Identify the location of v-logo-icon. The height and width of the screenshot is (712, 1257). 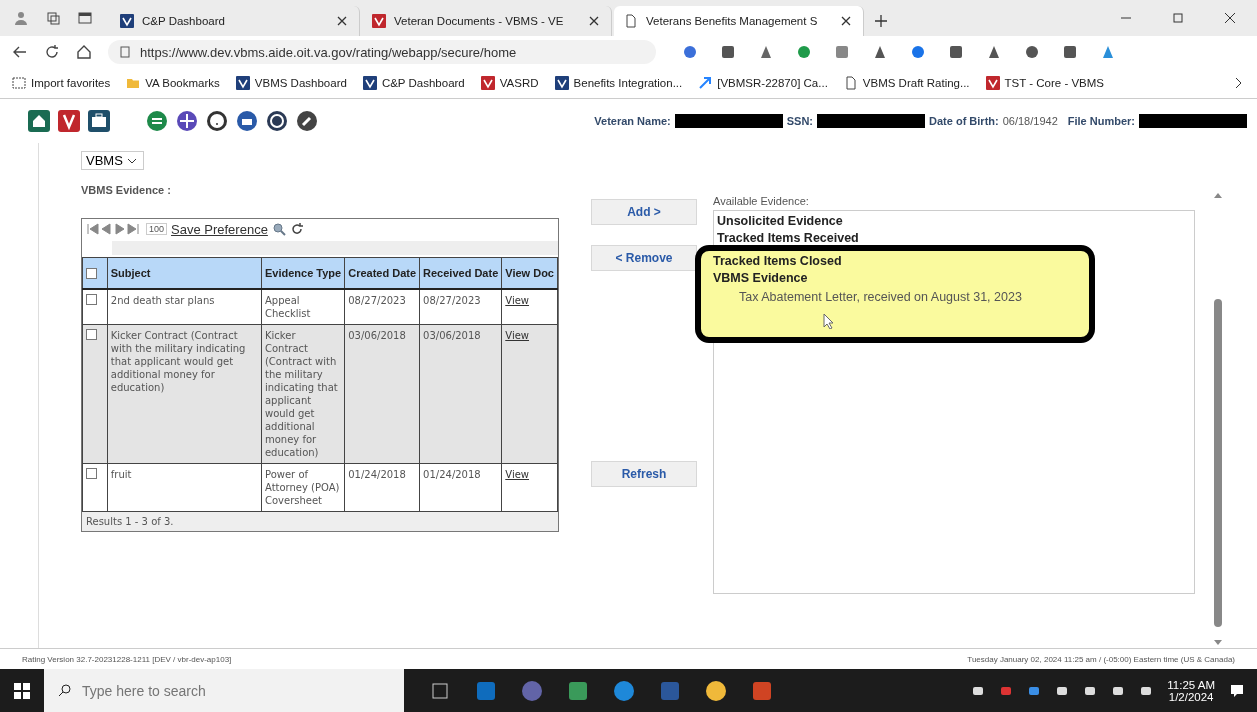
(69, 121).